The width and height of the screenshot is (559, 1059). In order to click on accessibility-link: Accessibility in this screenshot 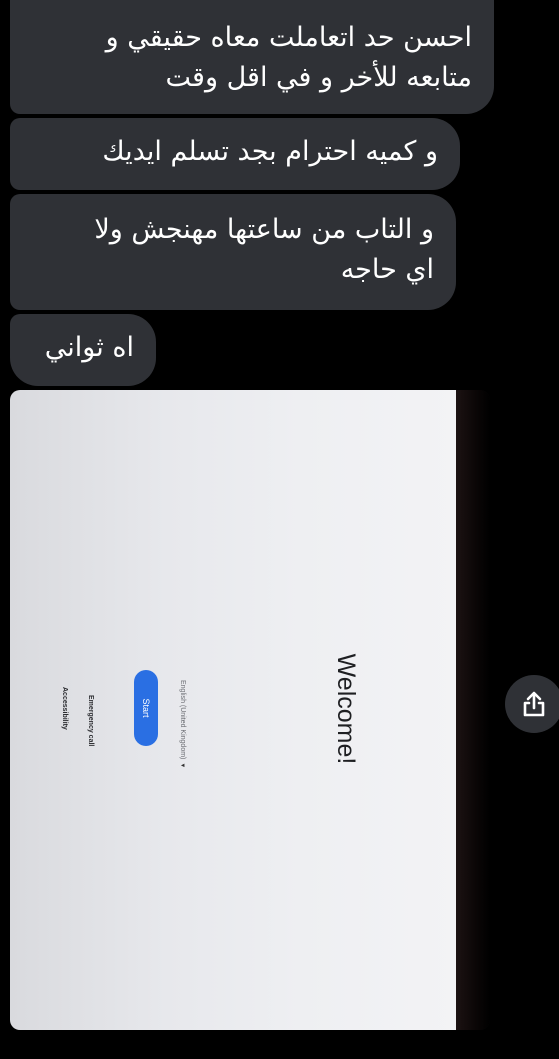, I will do `click(64, 708)`.